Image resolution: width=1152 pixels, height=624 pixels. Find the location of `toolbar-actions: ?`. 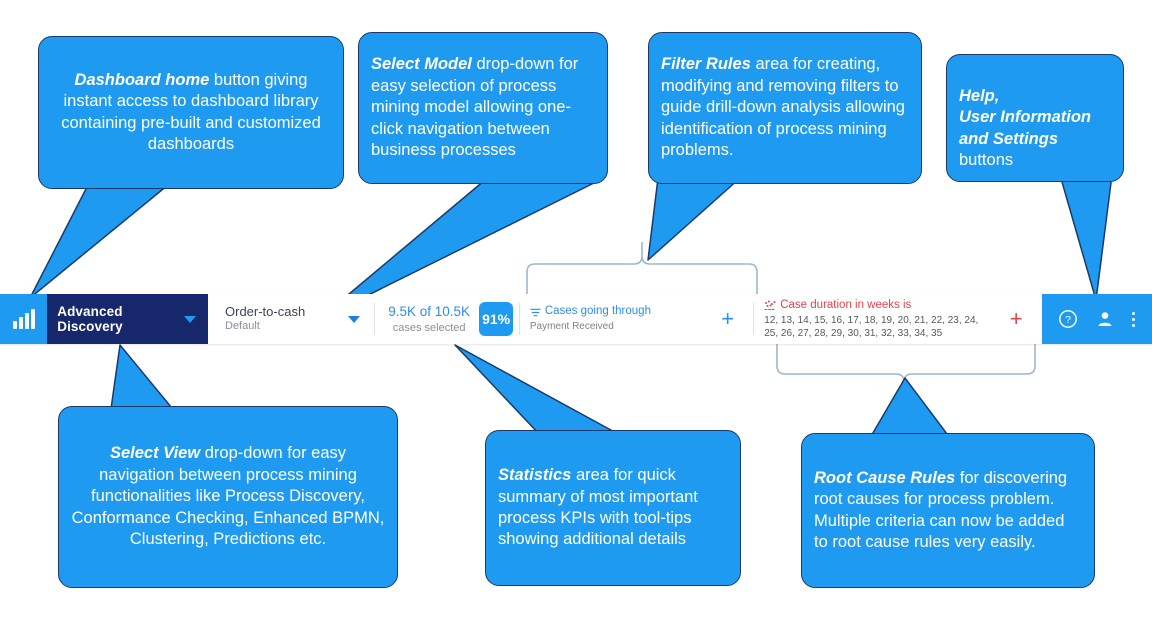

toolbar-actions: ? is located at coordinates (1096, 319).